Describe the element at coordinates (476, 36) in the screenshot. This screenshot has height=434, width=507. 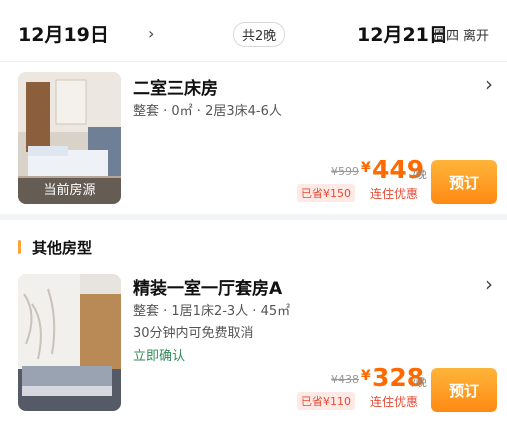
I see `checkout-label: 离开` at that location.